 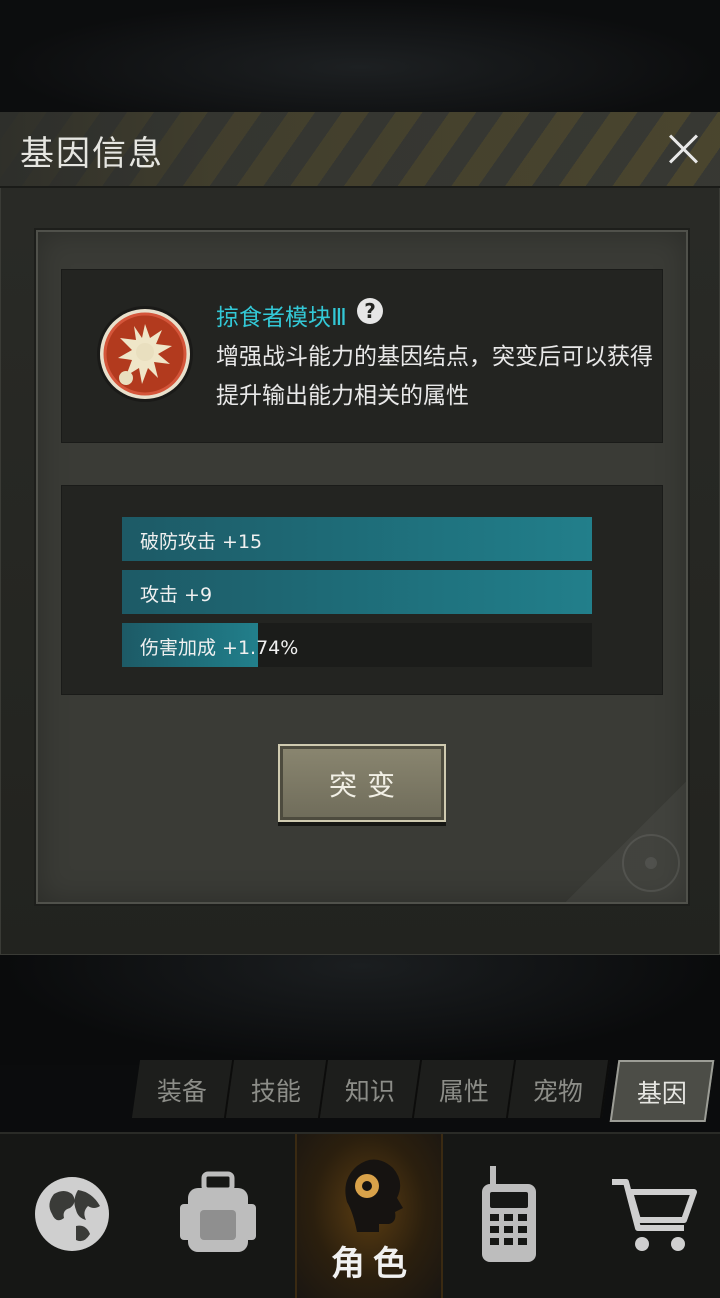 I want to click on gene-name: 掠食者模块Ⅲ, so click(x=281, y=318).